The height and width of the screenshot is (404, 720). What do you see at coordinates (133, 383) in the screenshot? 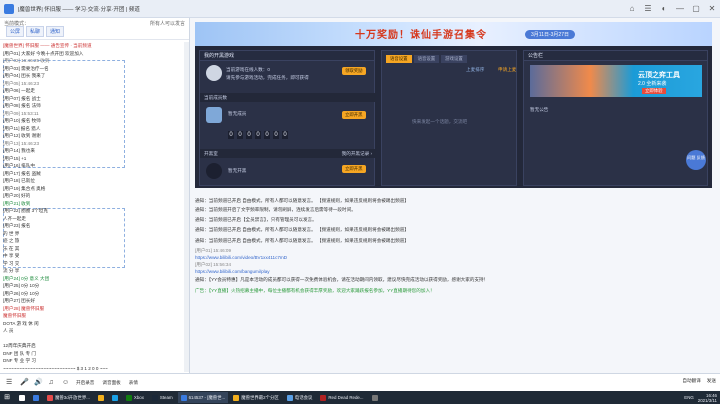
I see `emoticon-button: 表情` at bounding box center [133, 383].